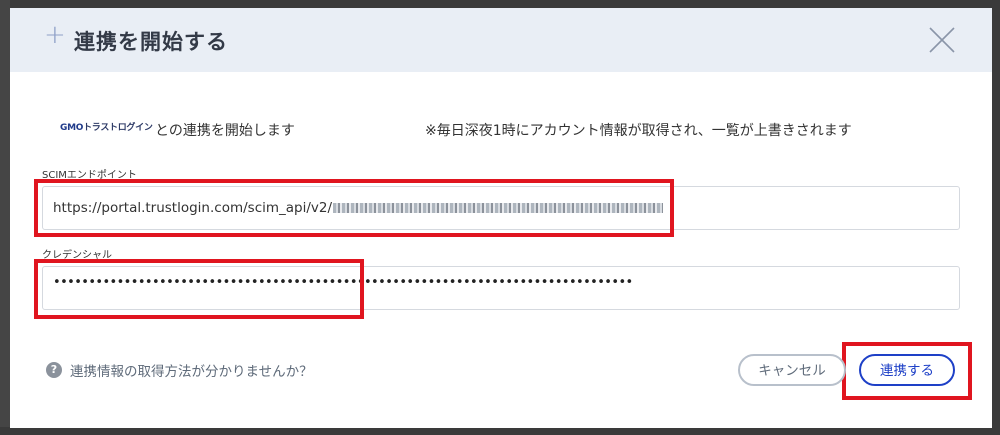  Describe the element at coordinates (498, 208) in the screenshot. I see `redacted-token` at that location.